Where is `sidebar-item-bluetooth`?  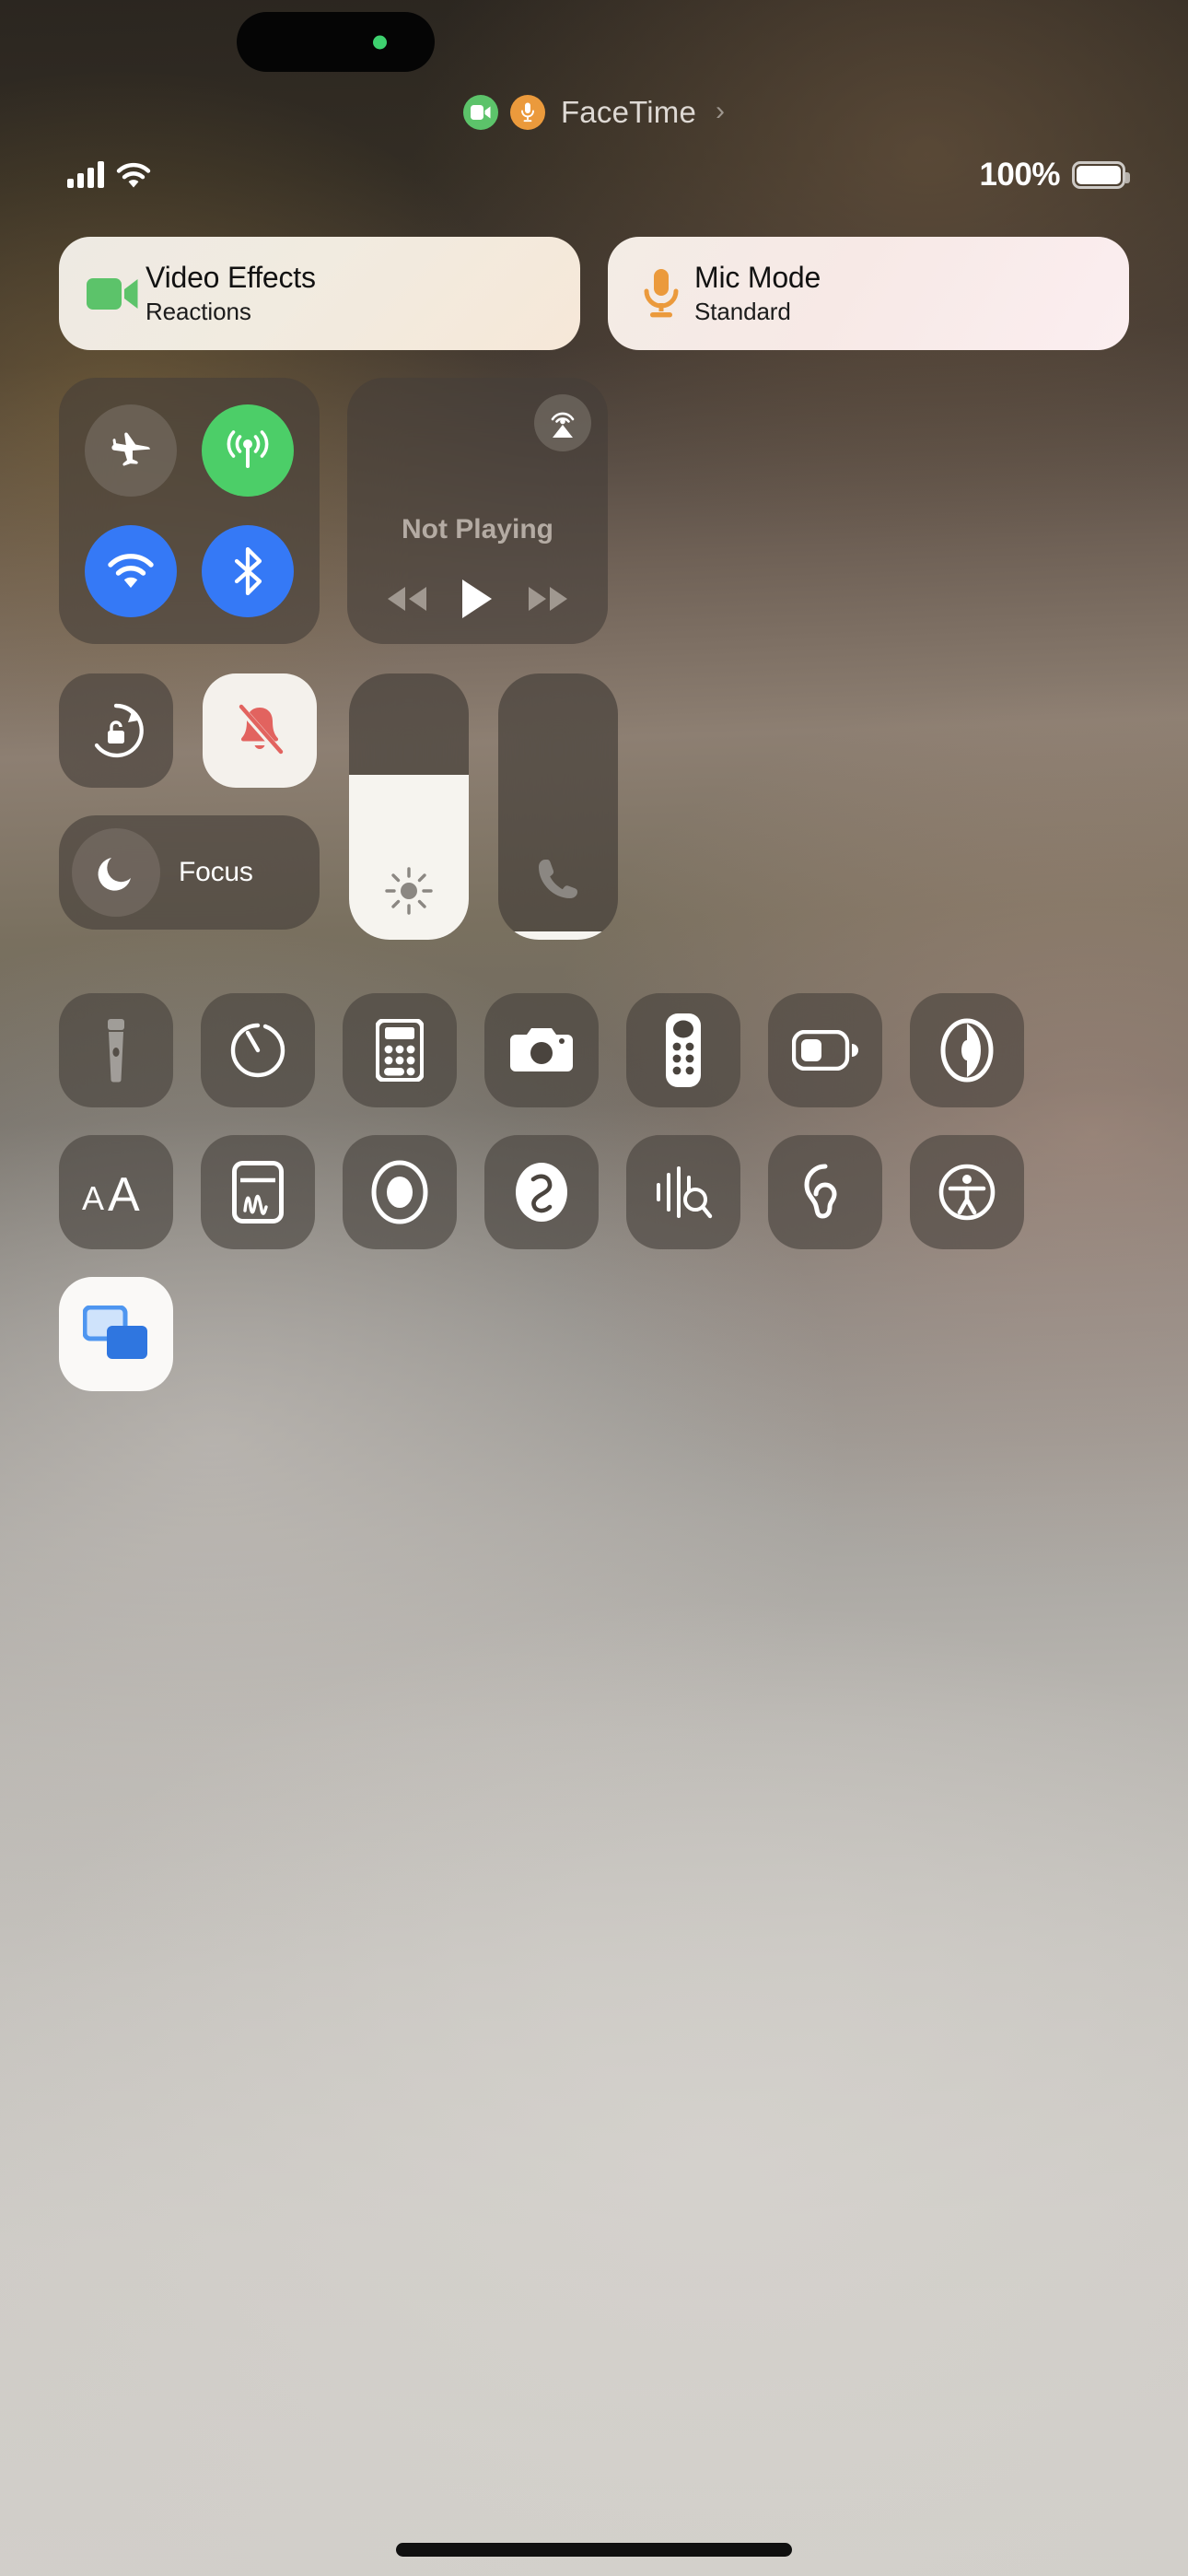 sidebar-item-bluetooth is located at coordinates (249, 570).